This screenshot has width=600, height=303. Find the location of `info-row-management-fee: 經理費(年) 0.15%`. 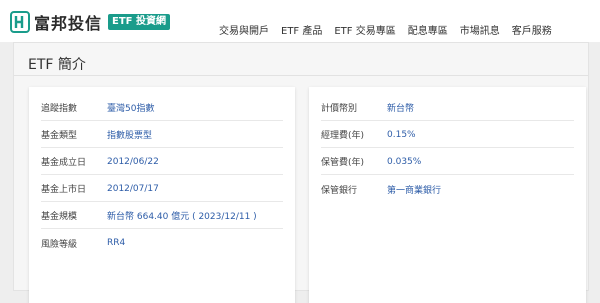

info-row-management-fee: 經理費(年) 0.15% is located at coordinates (447, 135).